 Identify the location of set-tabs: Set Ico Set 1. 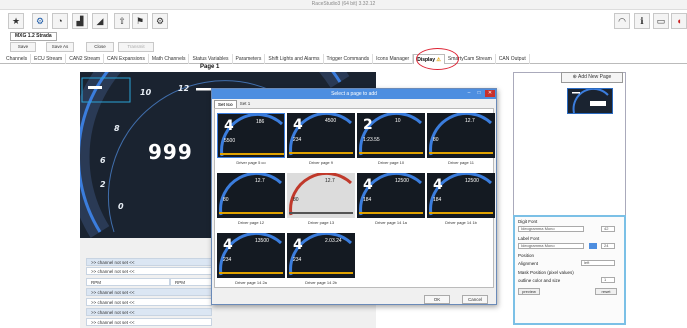
(233, 104).